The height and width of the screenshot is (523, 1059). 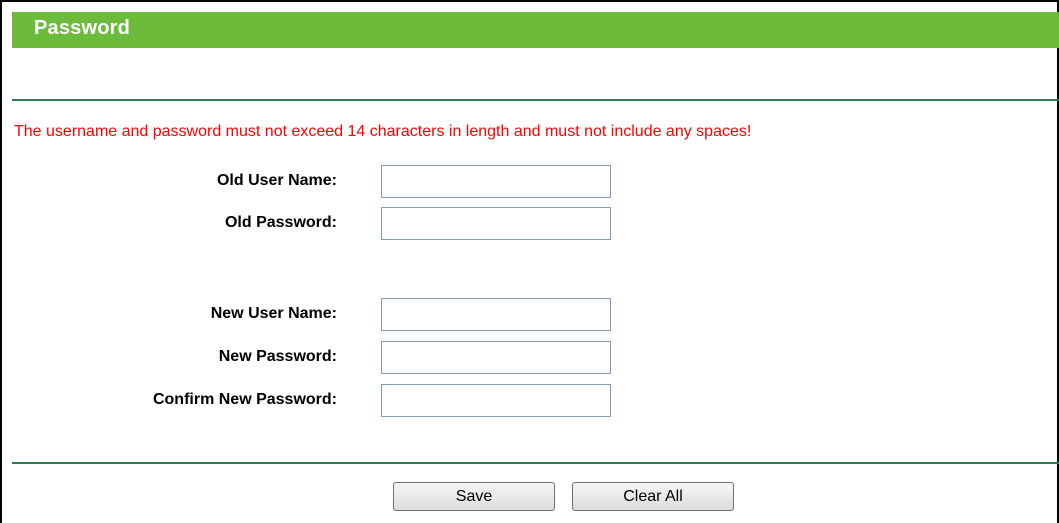 What do you see at coordinates (277, 356) in the screenshot?
I see `new-password-label: New Password:` at bounding box center [277, 356].